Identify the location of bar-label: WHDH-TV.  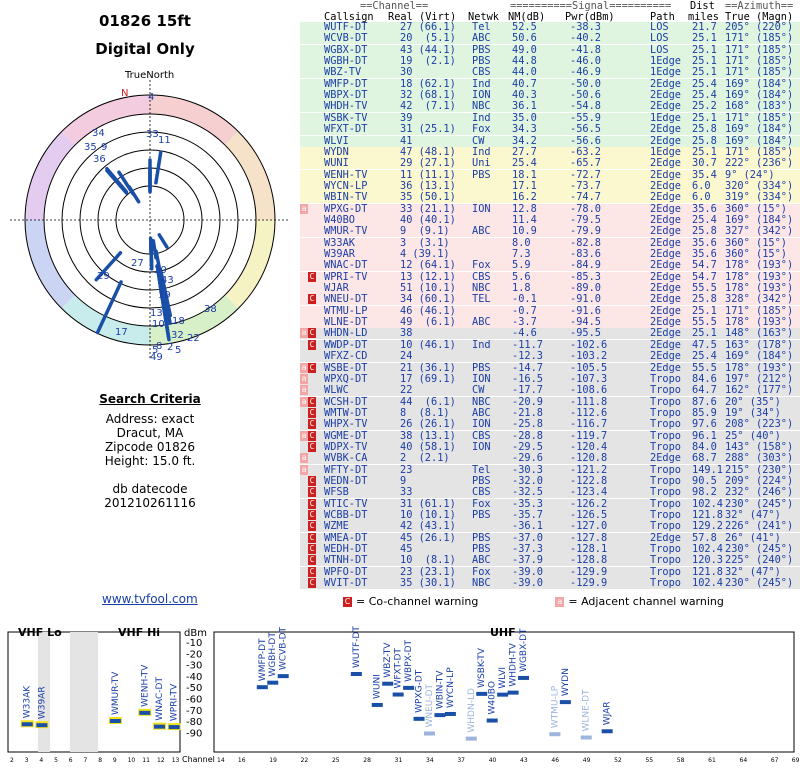
(514, 664).